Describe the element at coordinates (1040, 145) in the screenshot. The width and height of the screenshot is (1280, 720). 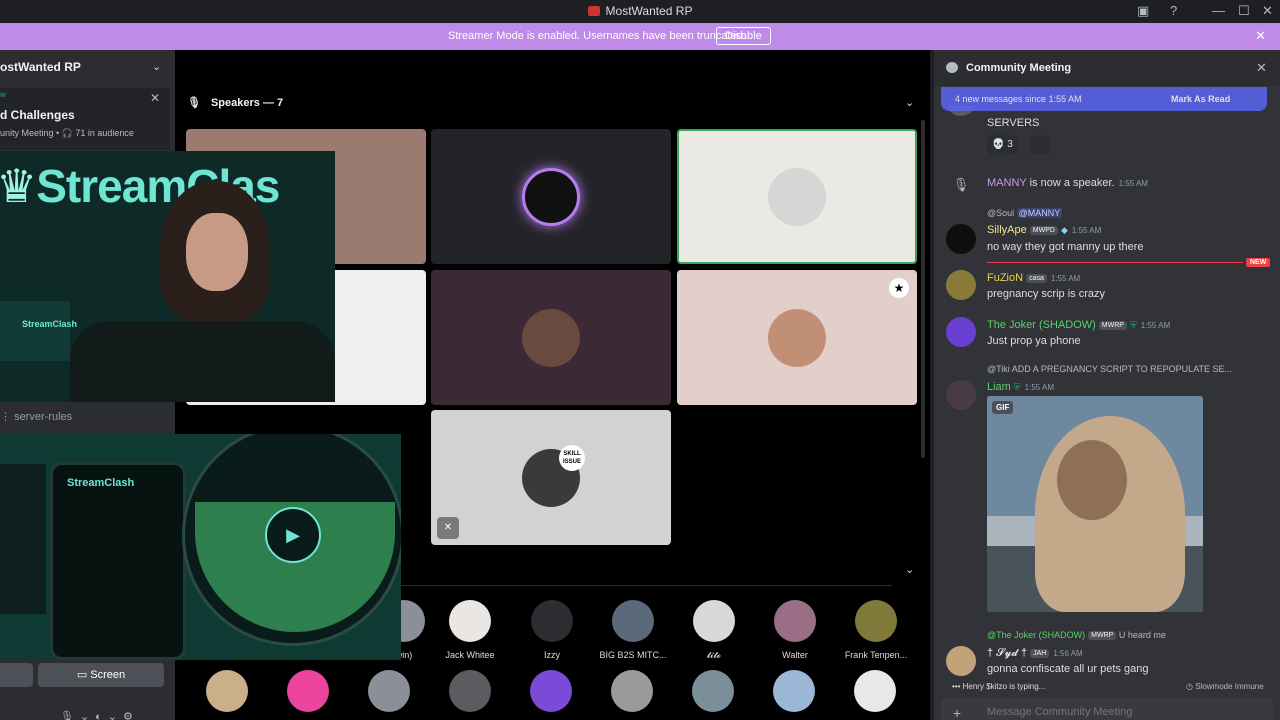
I see `add-reaction-icon` at that location.